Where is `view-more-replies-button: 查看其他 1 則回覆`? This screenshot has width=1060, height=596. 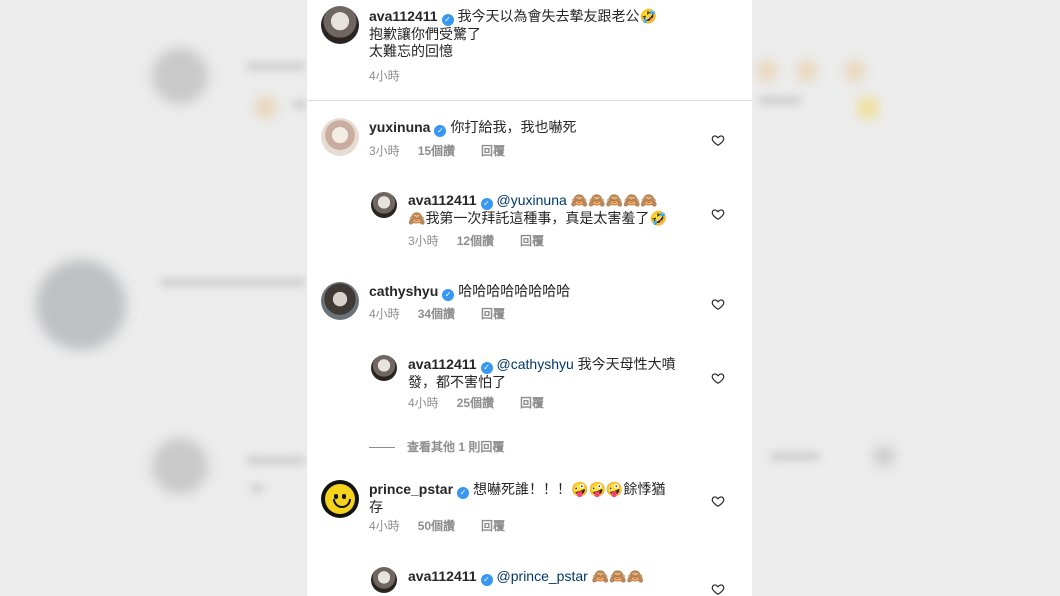 view-more-replies-button: 查看其他 1 則回覆 is located at coordinates (436, 446).